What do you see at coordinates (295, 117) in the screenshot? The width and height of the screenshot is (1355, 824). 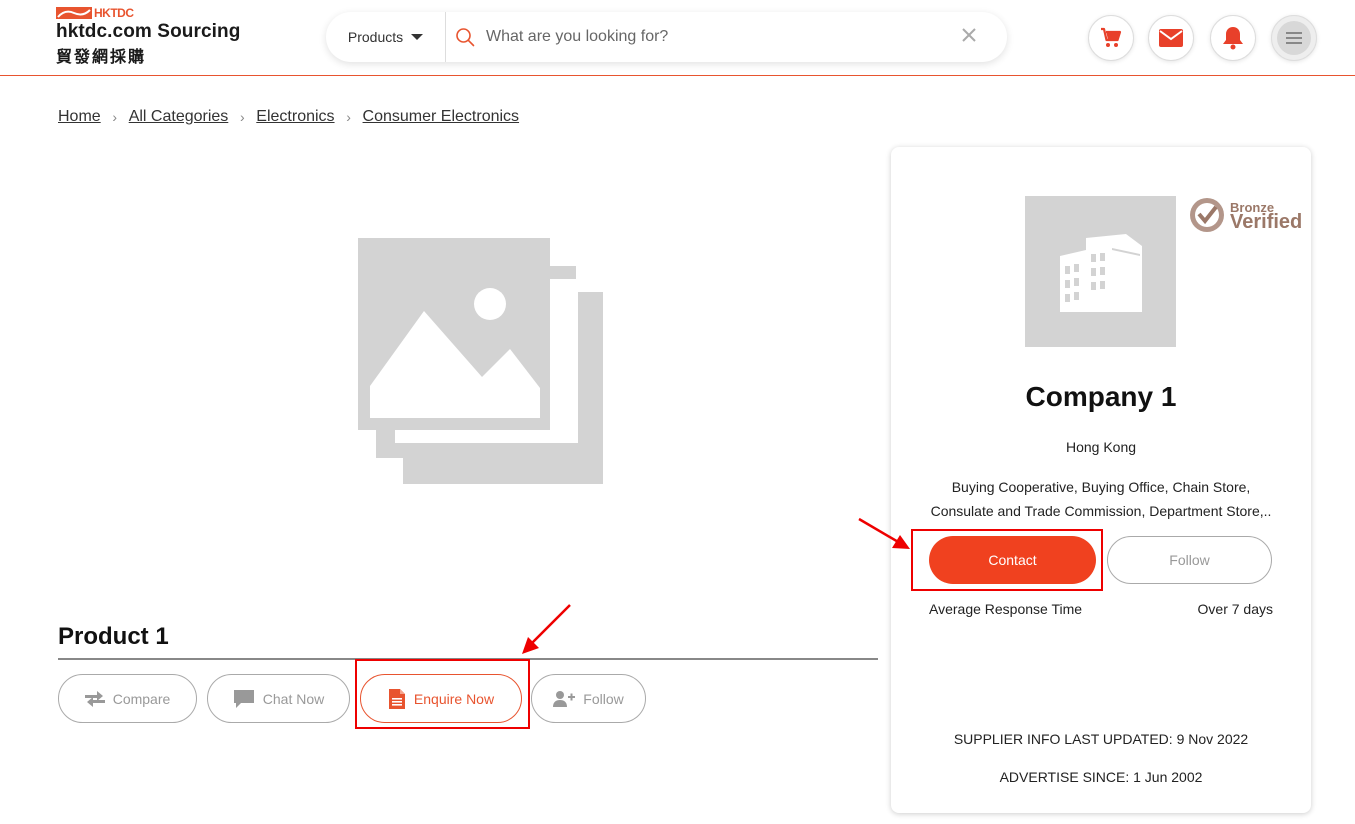 I see `breadcrumb-electronics: Electronics` at bounding box center [295, 117].